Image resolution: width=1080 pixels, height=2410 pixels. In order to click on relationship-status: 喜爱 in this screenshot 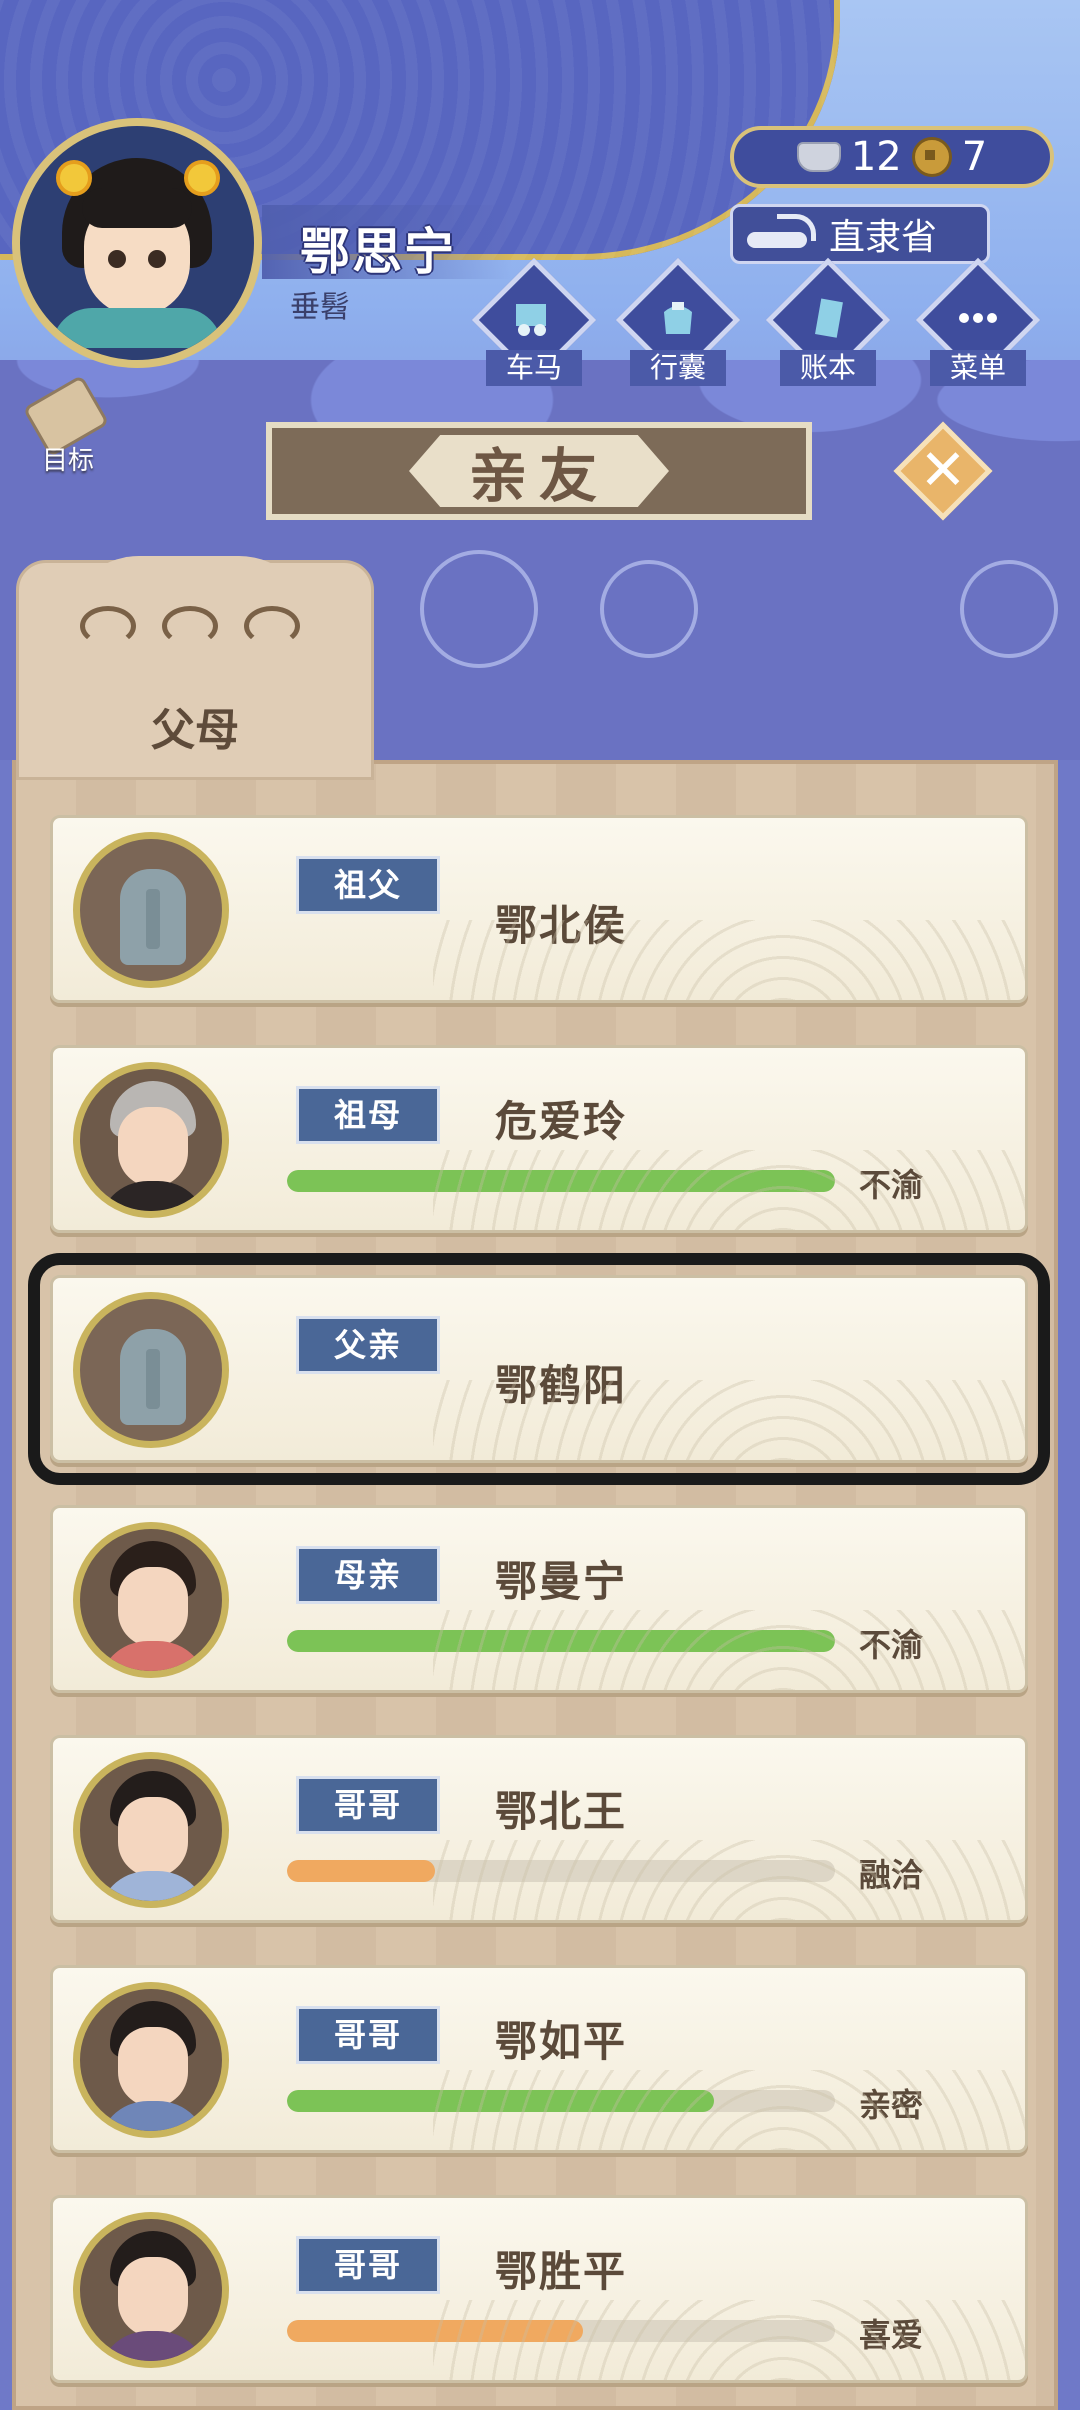, I will do `click(891, 2335)`.